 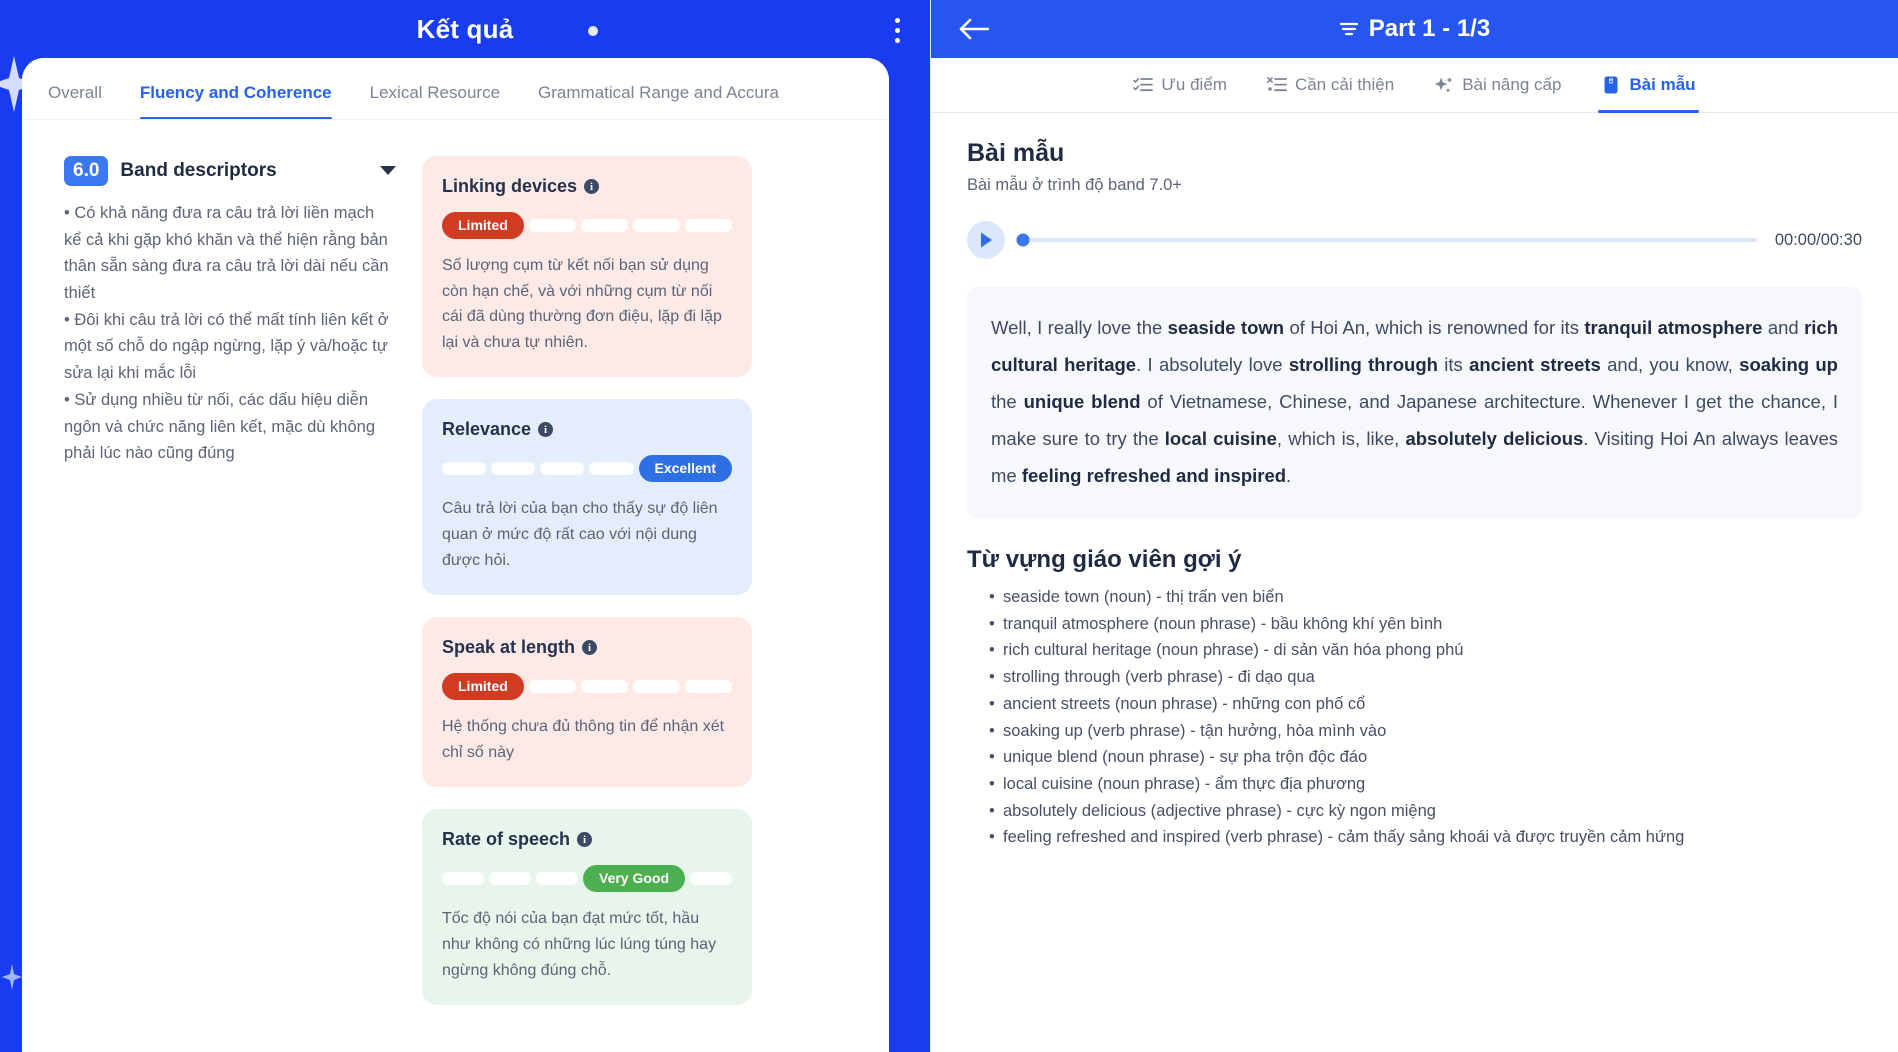 I want to click on part-title-text: Part 1 - 1/3, so click(x=1429, y=28).